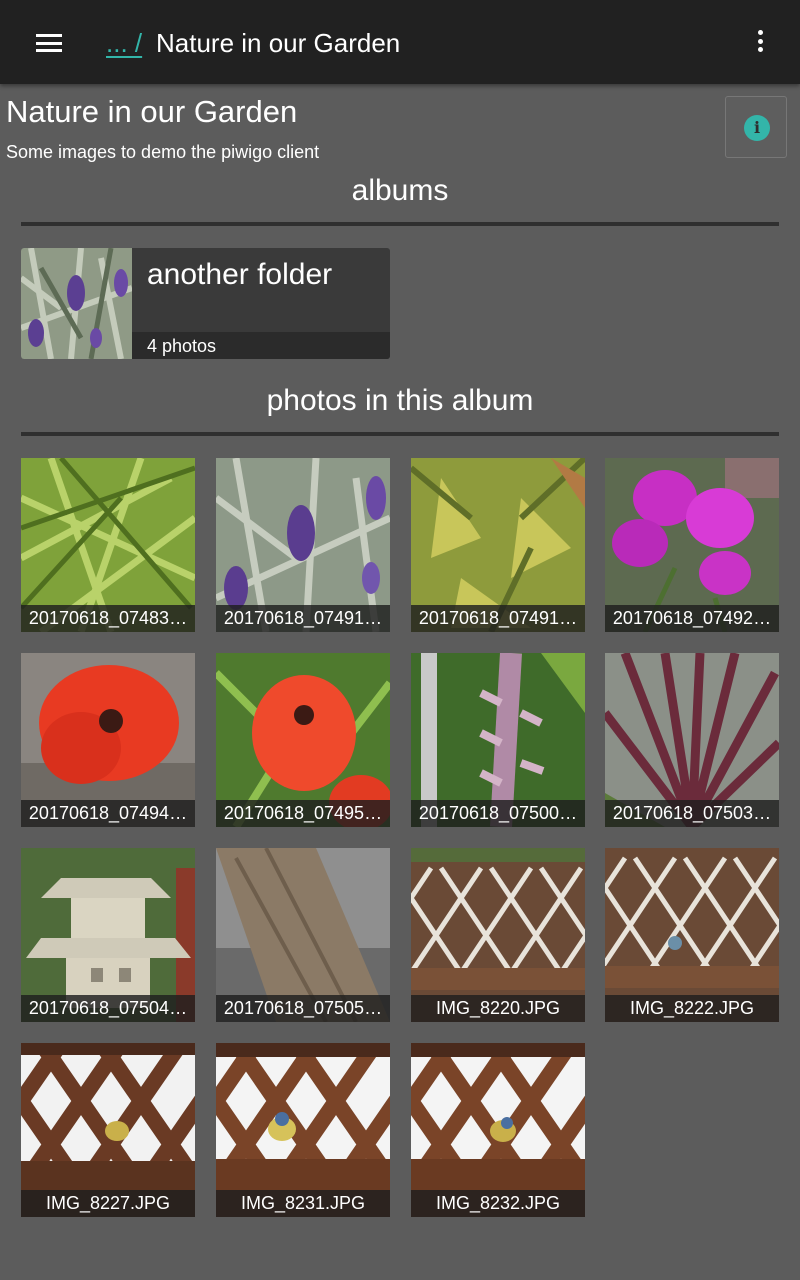 The width and height of the screenshot is (800, 1280). I want to click on albums-divider, so click(400, 224).